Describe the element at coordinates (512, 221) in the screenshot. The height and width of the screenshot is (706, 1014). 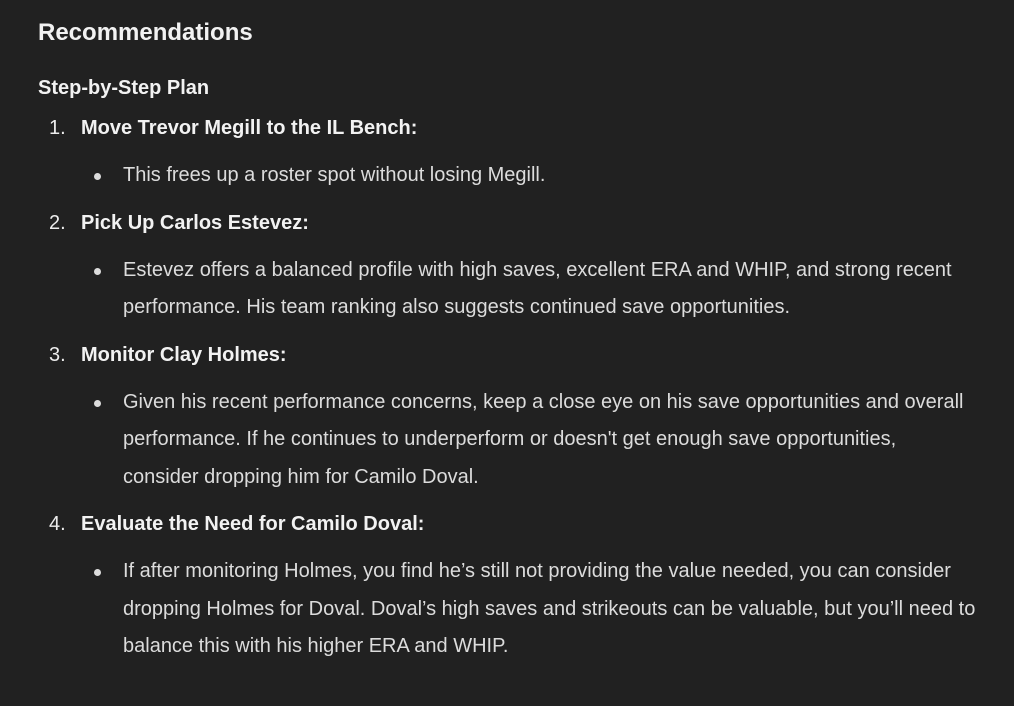
I see `step-heading: 2. Pick Up Carlos Estevez:` at that location.